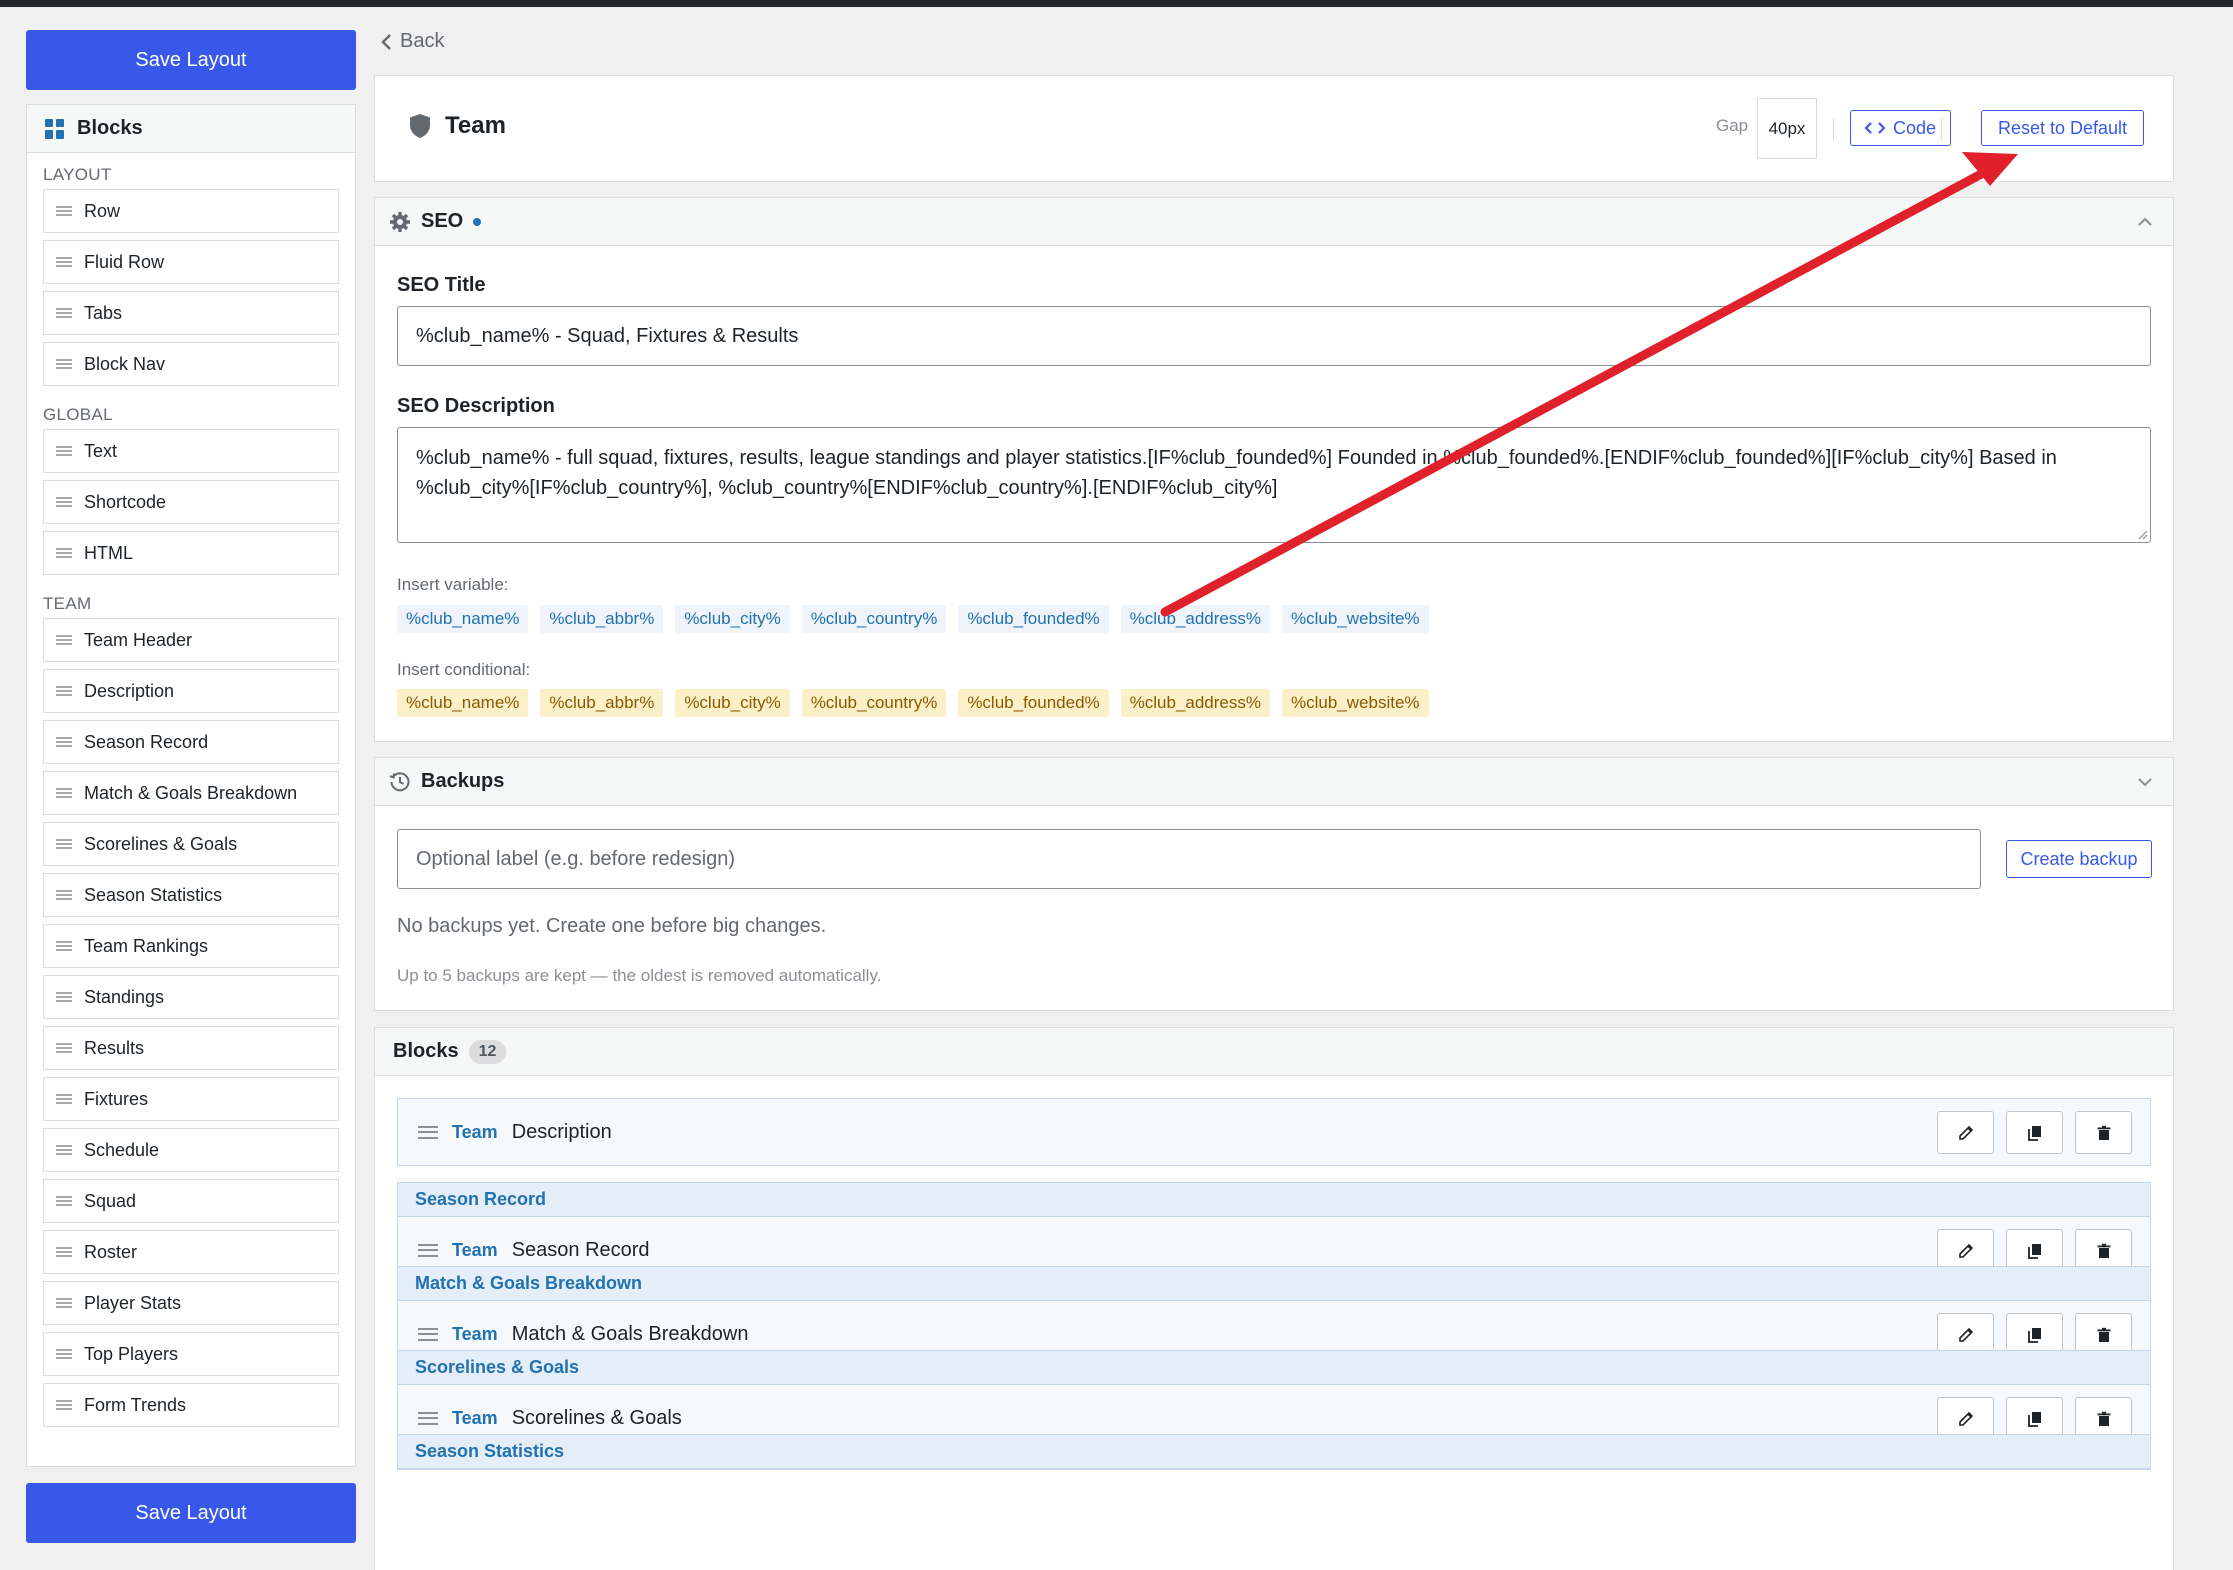  What do you see at coordinates (1732, 125) in the screenshot?
I see `gap-label: Gap` at bounding box center [1732, 125].